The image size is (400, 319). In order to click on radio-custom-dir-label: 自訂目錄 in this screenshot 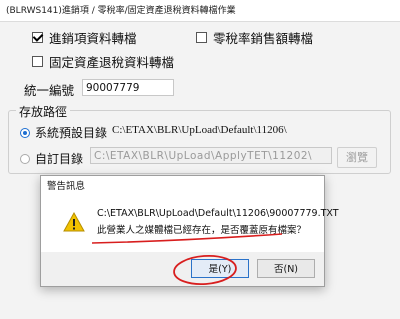, I will do `click(59, 159)`.